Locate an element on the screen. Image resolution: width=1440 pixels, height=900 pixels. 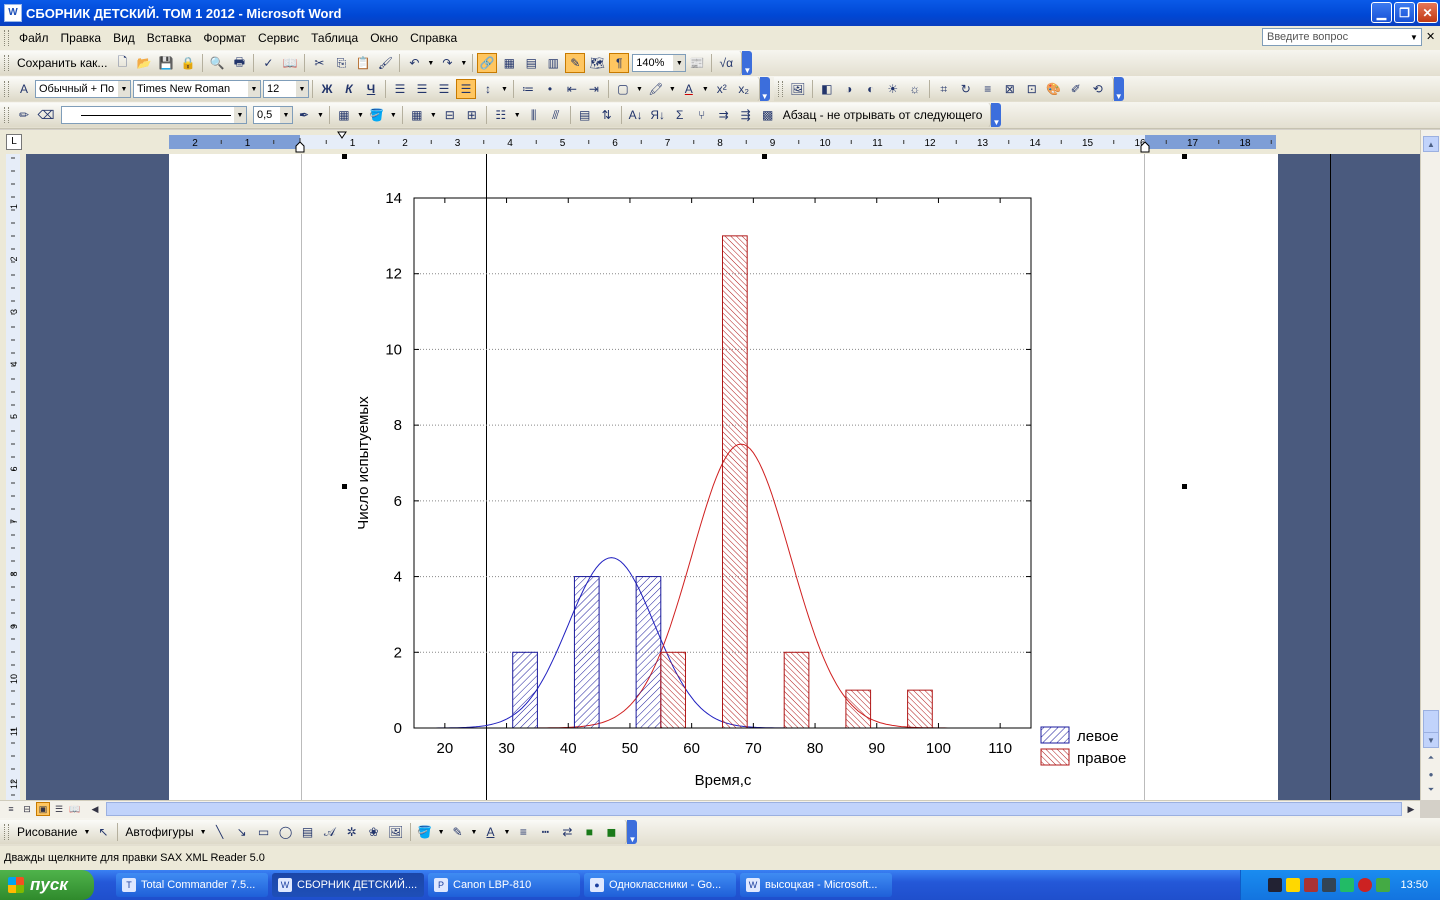
align-right-icon: ☰ is located at coordinates (444, 89).